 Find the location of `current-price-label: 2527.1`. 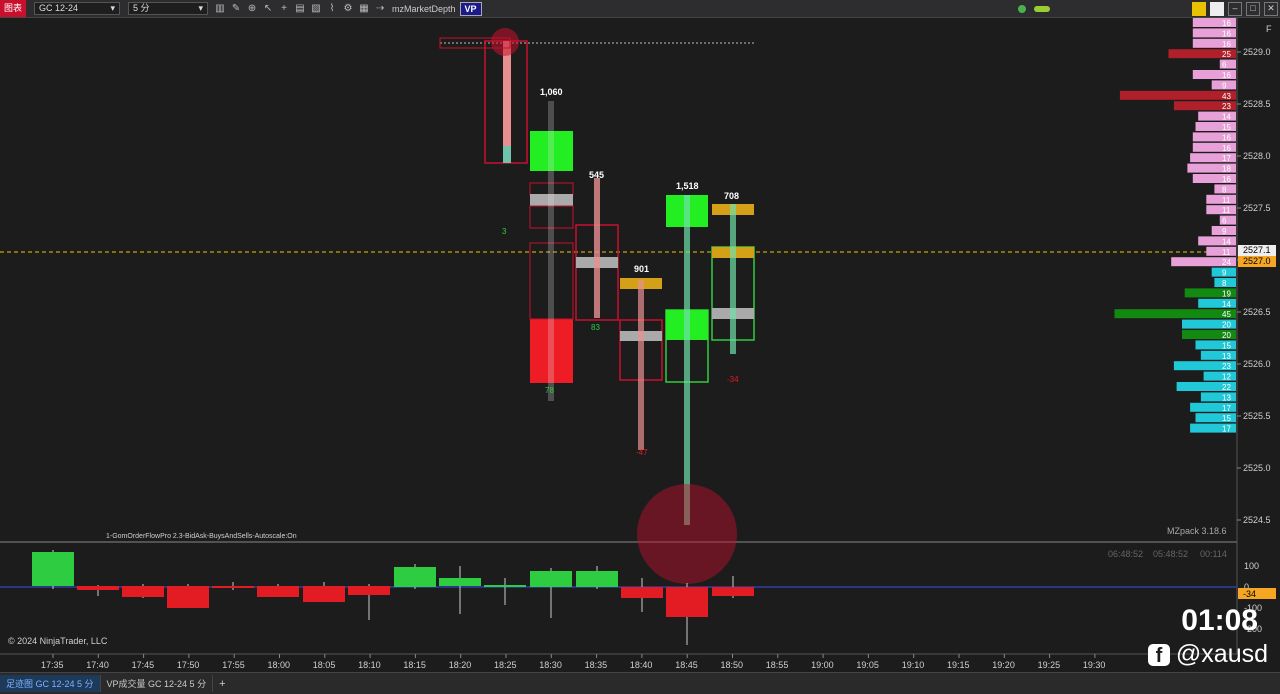

current-price-label: 2527.1 is located at coordinates (1257, 250).